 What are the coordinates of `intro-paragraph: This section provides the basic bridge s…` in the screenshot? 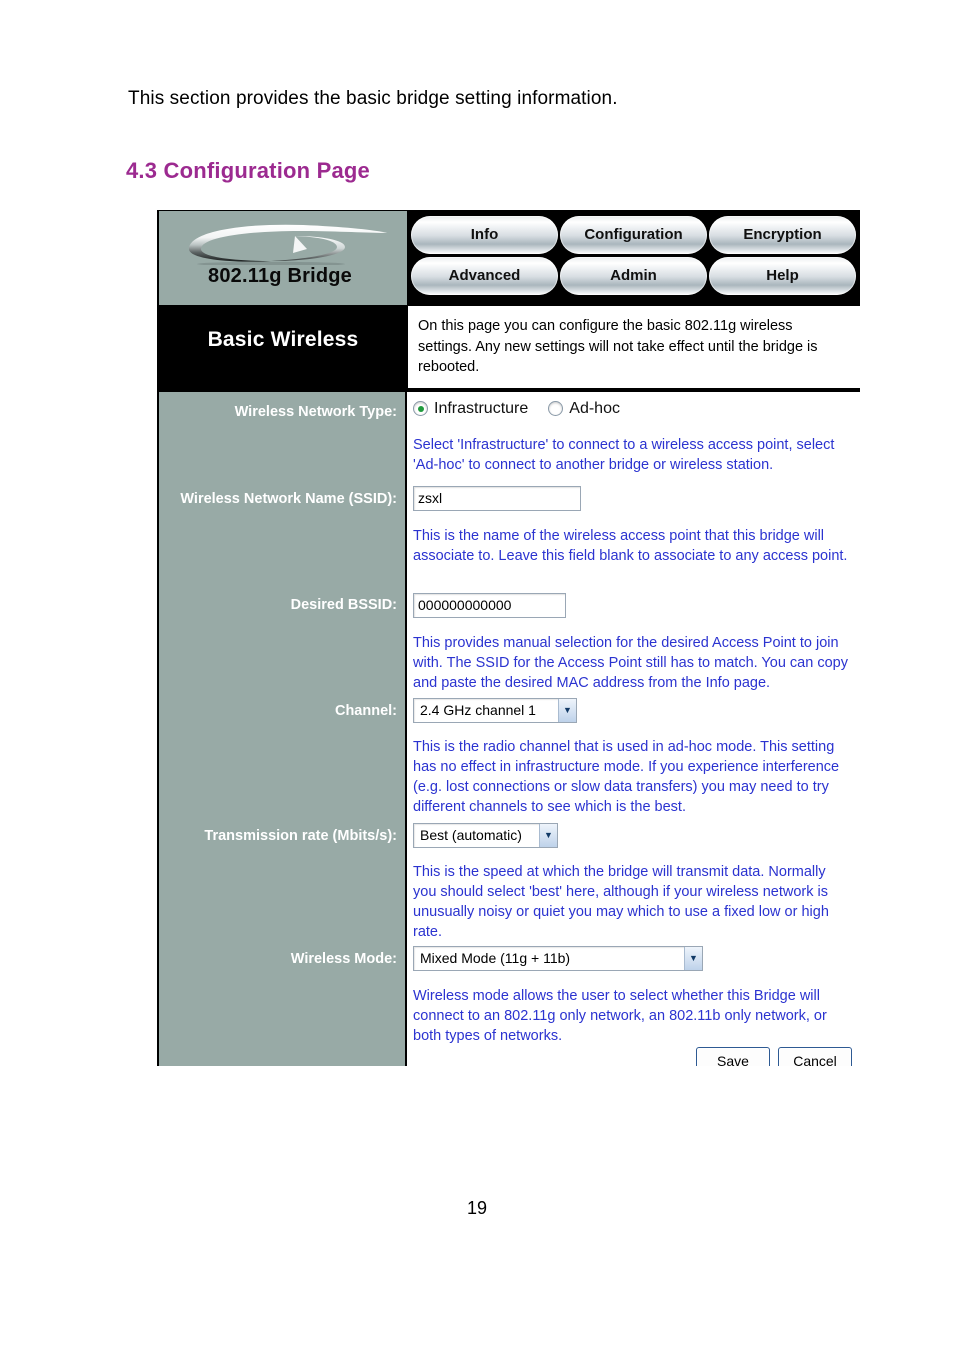 It's located at (373, 98).